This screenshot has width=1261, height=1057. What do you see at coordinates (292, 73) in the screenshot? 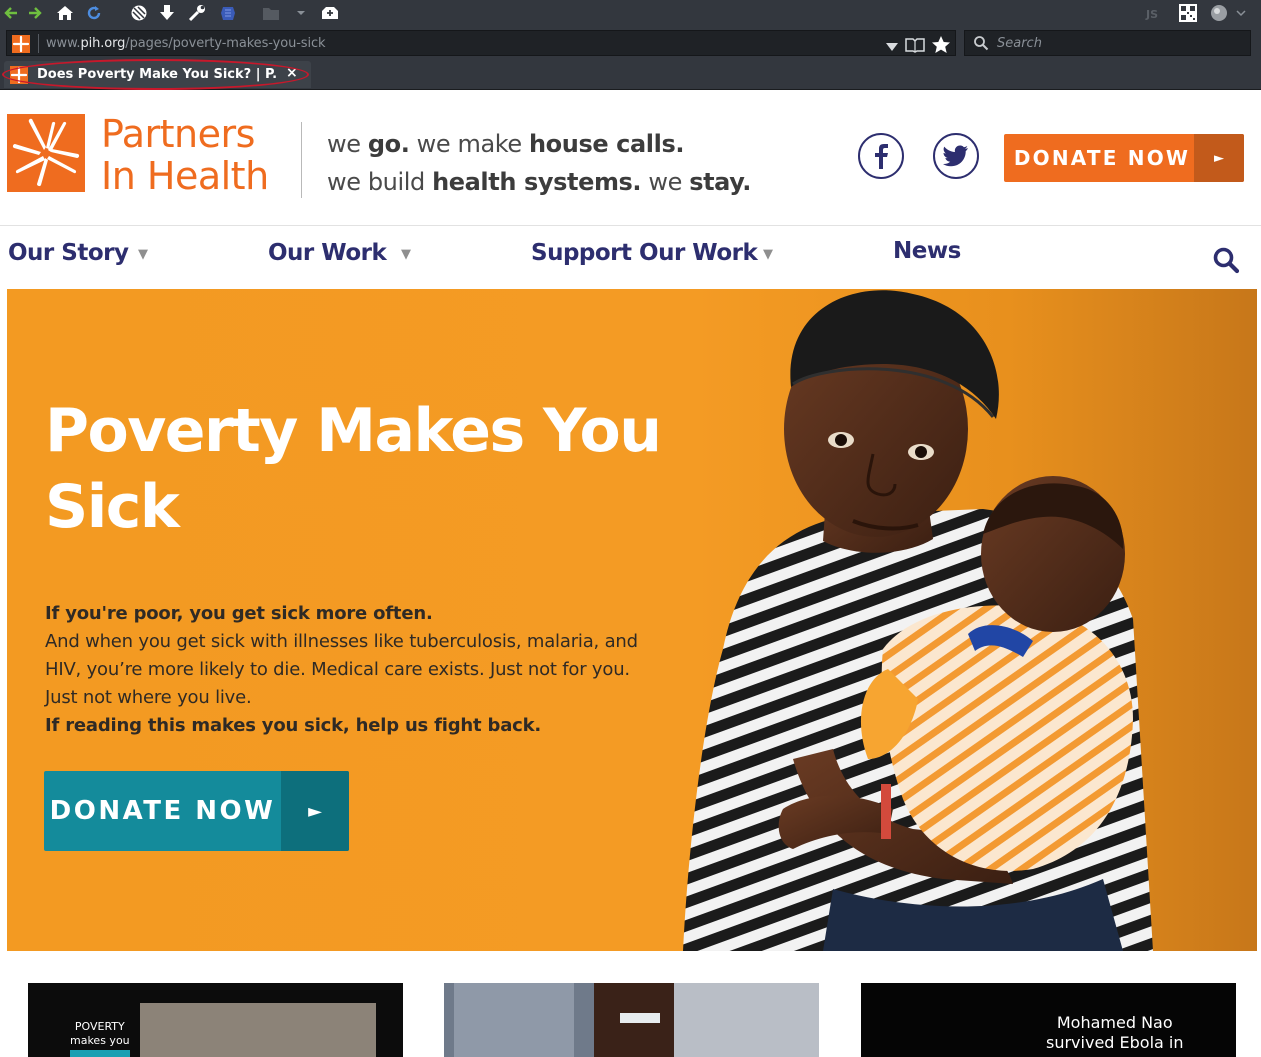
I see `close-tab-icon: ×` at bounding box center [292, 73].